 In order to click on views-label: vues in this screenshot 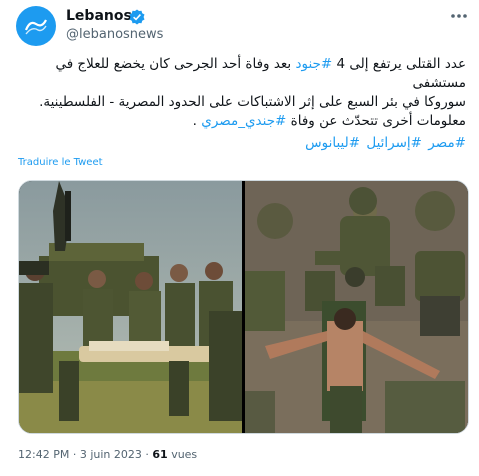, I will do `click(184, 454)`.